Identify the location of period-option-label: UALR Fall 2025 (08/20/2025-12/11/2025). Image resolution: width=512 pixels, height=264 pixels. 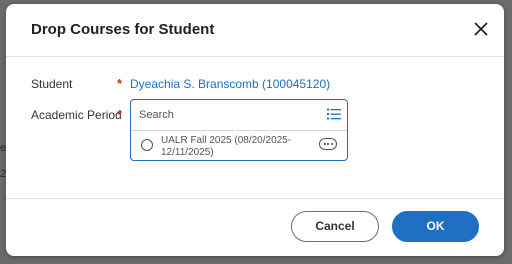
(226, 146).